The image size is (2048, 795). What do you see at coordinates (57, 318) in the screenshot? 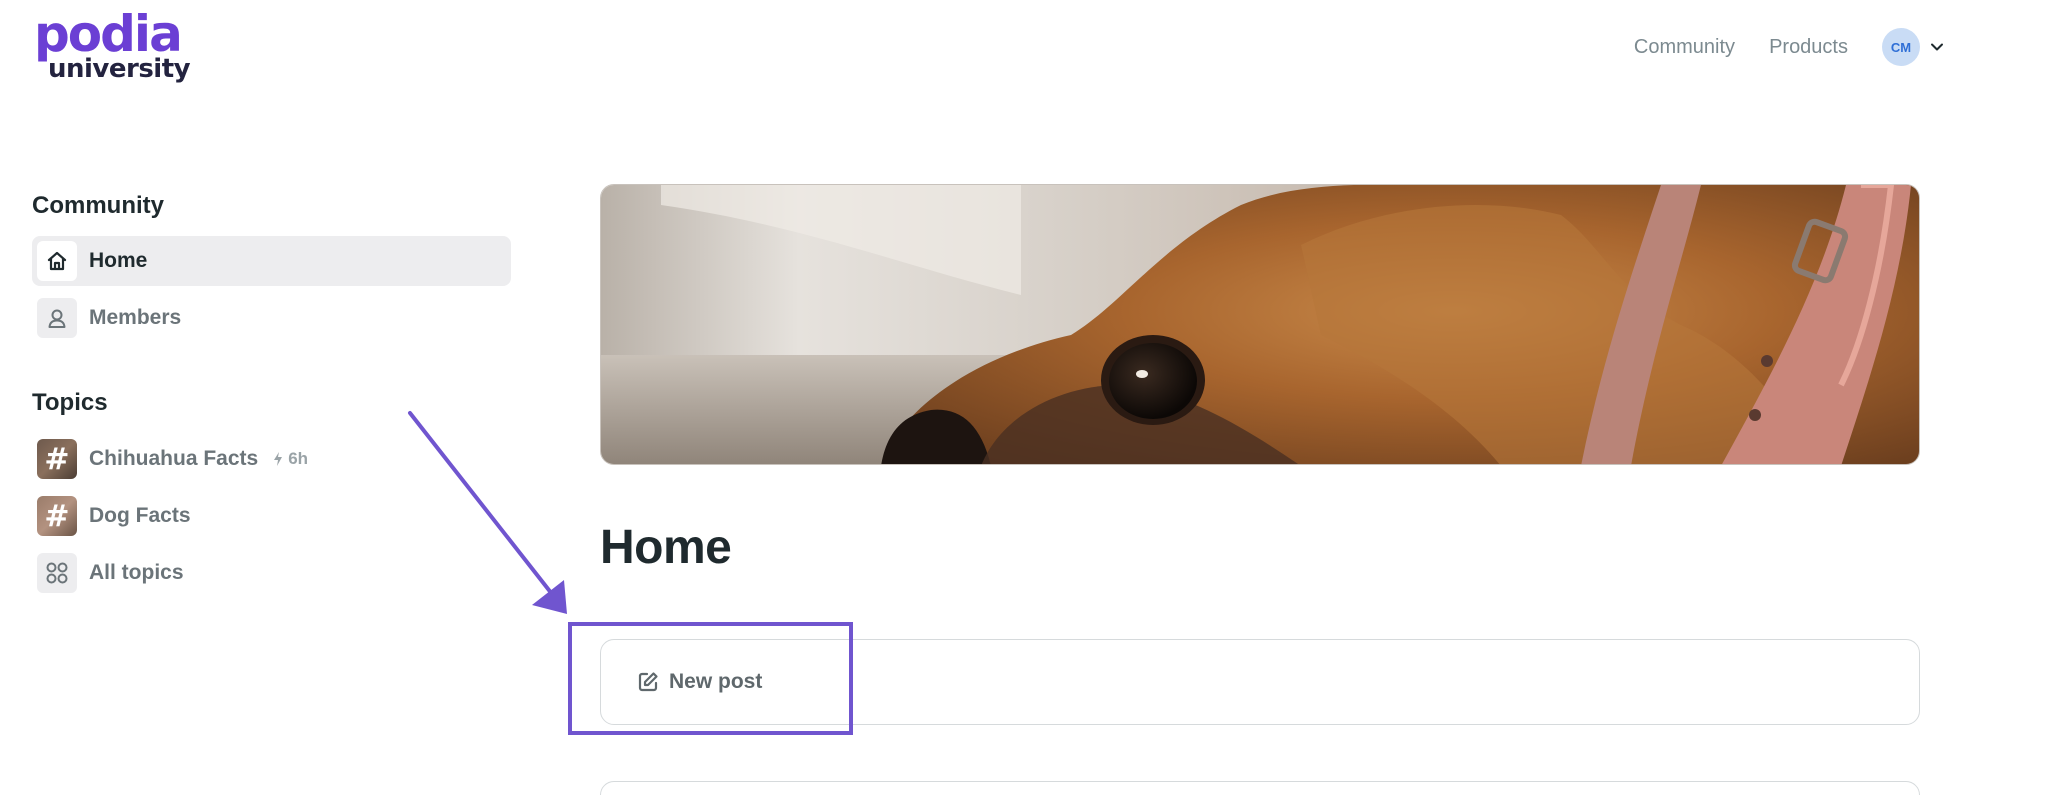
I see `user-icon` at bounding box center [57, 318].